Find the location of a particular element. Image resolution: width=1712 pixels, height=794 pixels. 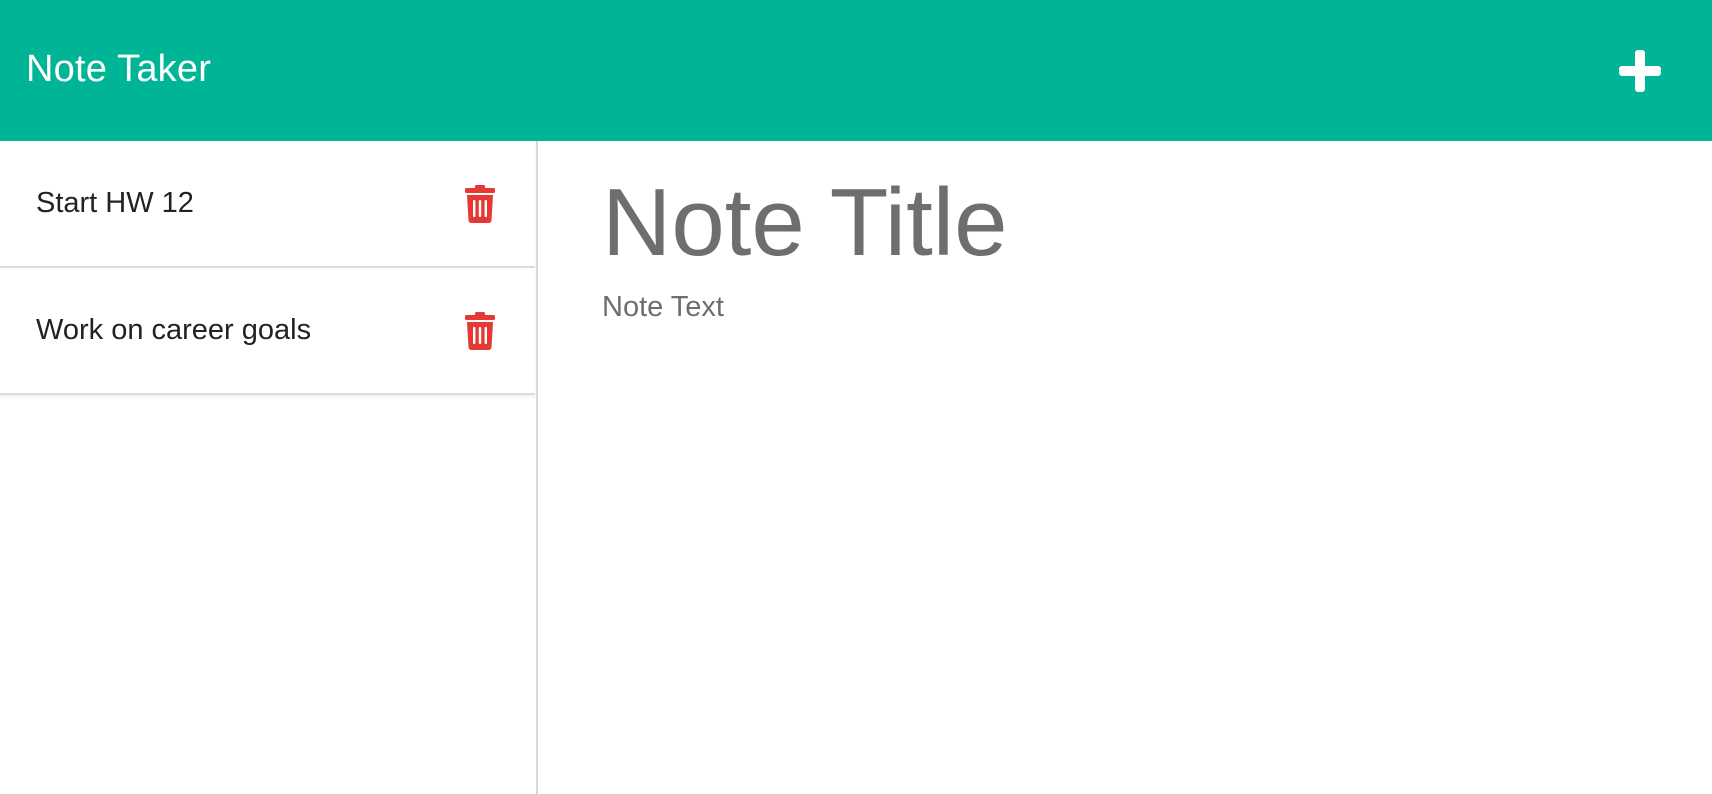

note-list: Start HW 12 Work on career goals is located at coordinates (267, 268).